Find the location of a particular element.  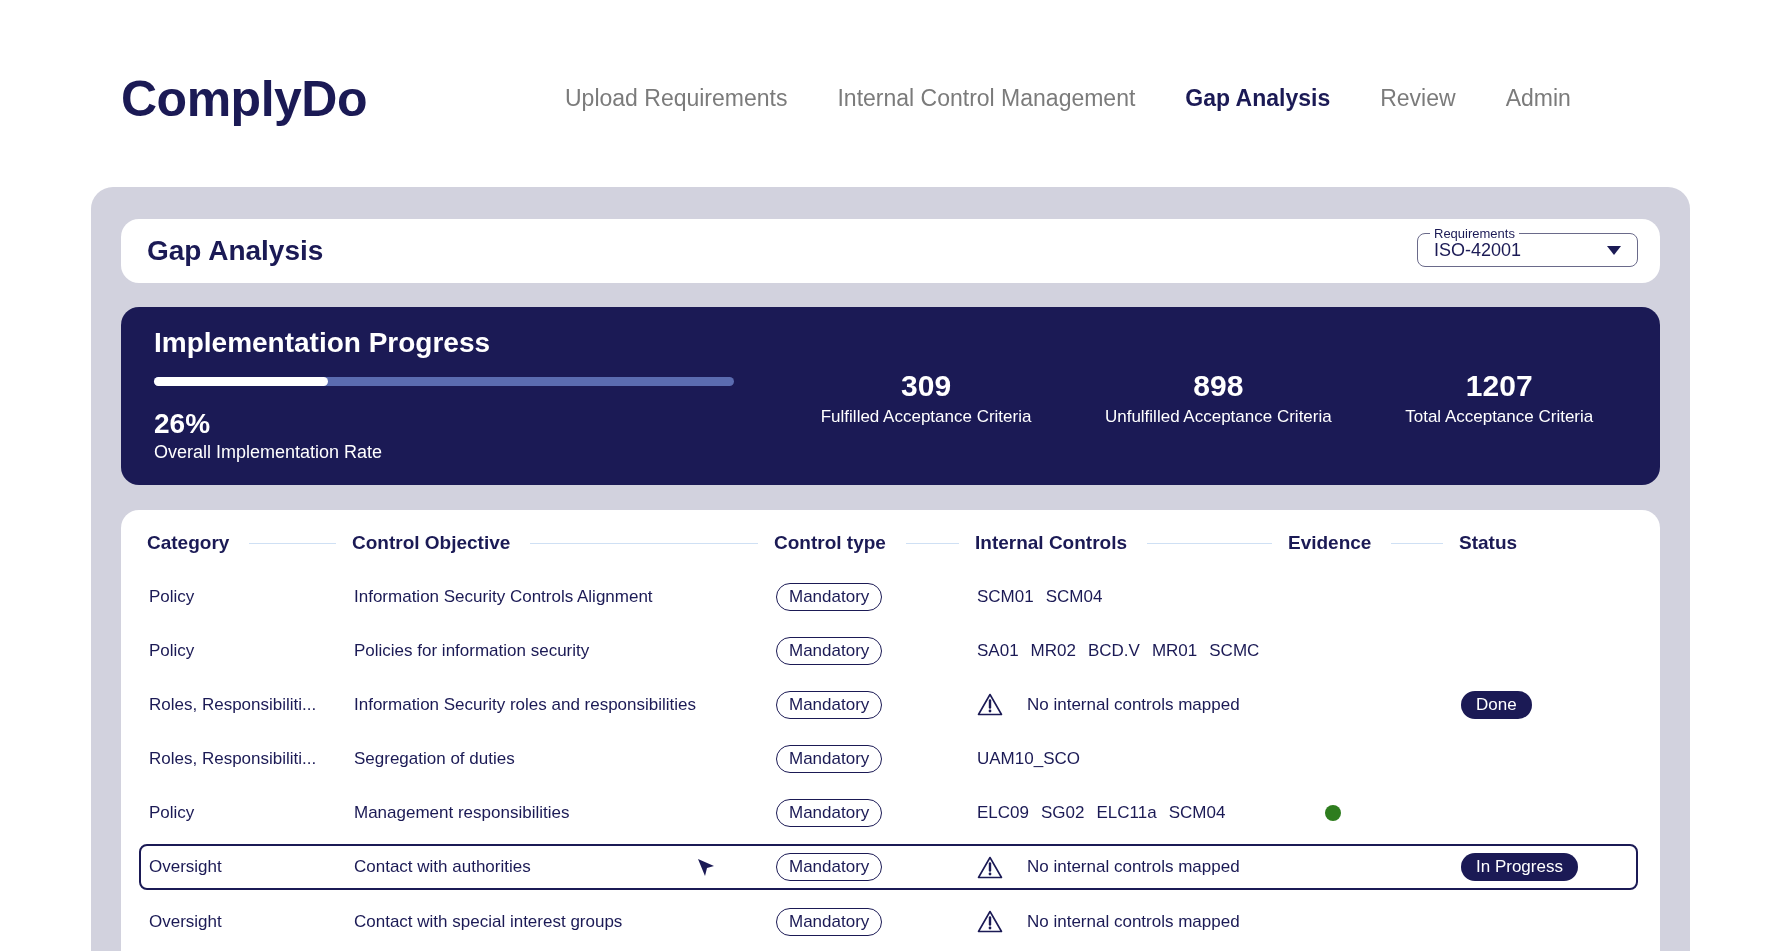

logo: ComplyDo is located at coordinates (244, 98).